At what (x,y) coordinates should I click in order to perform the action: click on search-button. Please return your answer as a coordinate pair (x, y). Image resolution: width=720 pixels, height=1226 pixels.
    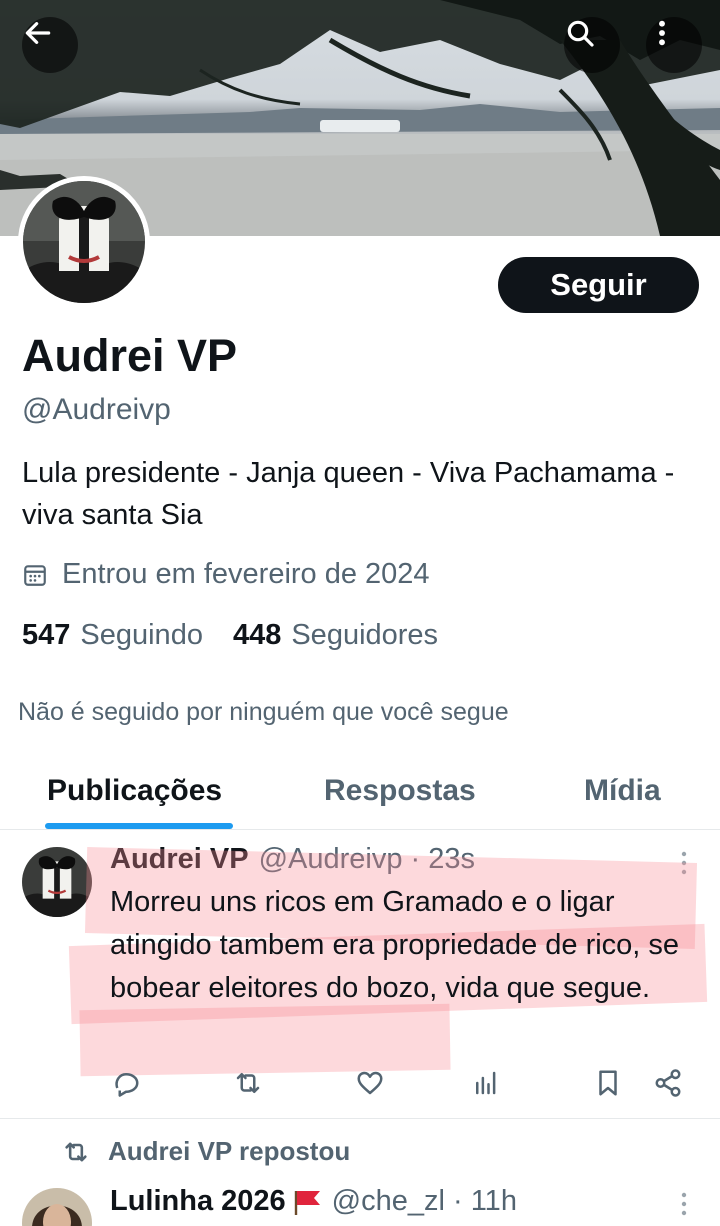
    Looking at the image, I should click on (592, 45).